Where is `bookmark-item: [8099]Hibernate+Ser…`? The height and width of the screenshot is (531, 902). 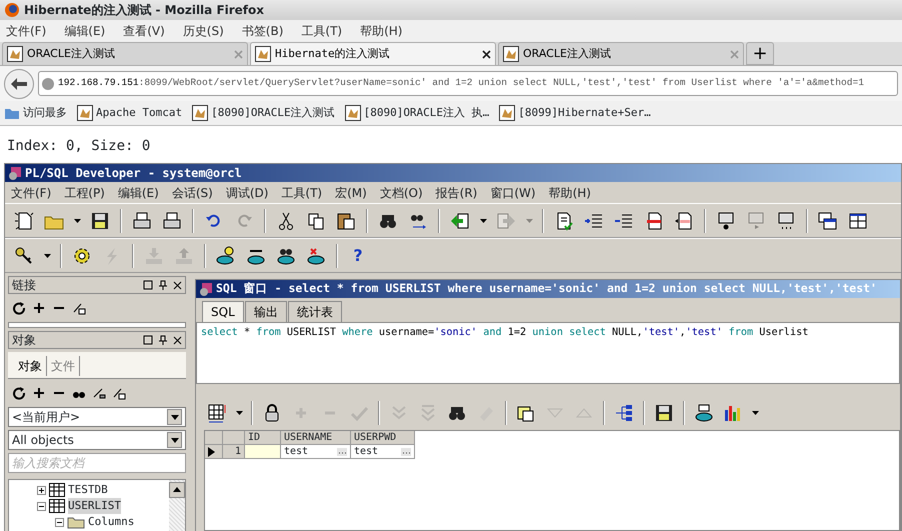 bookmark-item: [8099]Hibernate+Ser… is located at coordinates (575, 113).